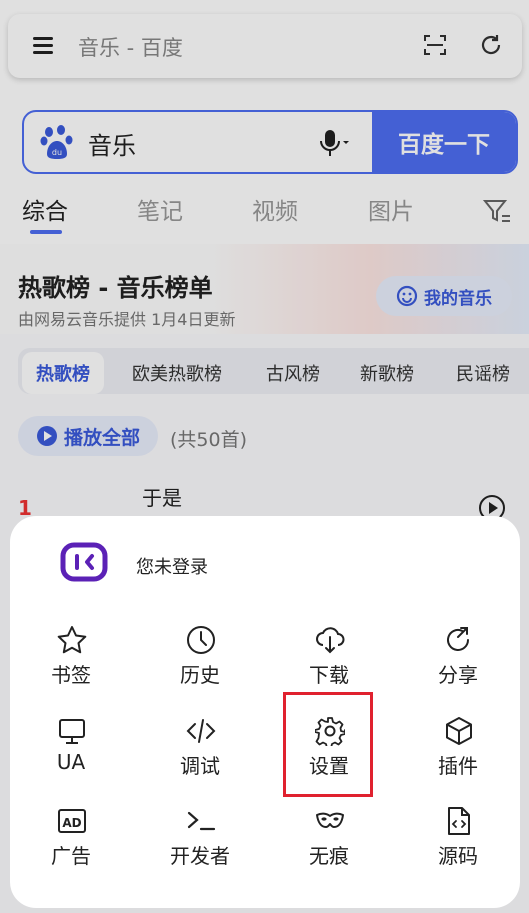 The image size is (529, 913). I want to click on menu-item-label: 下载, so click(329, 675).